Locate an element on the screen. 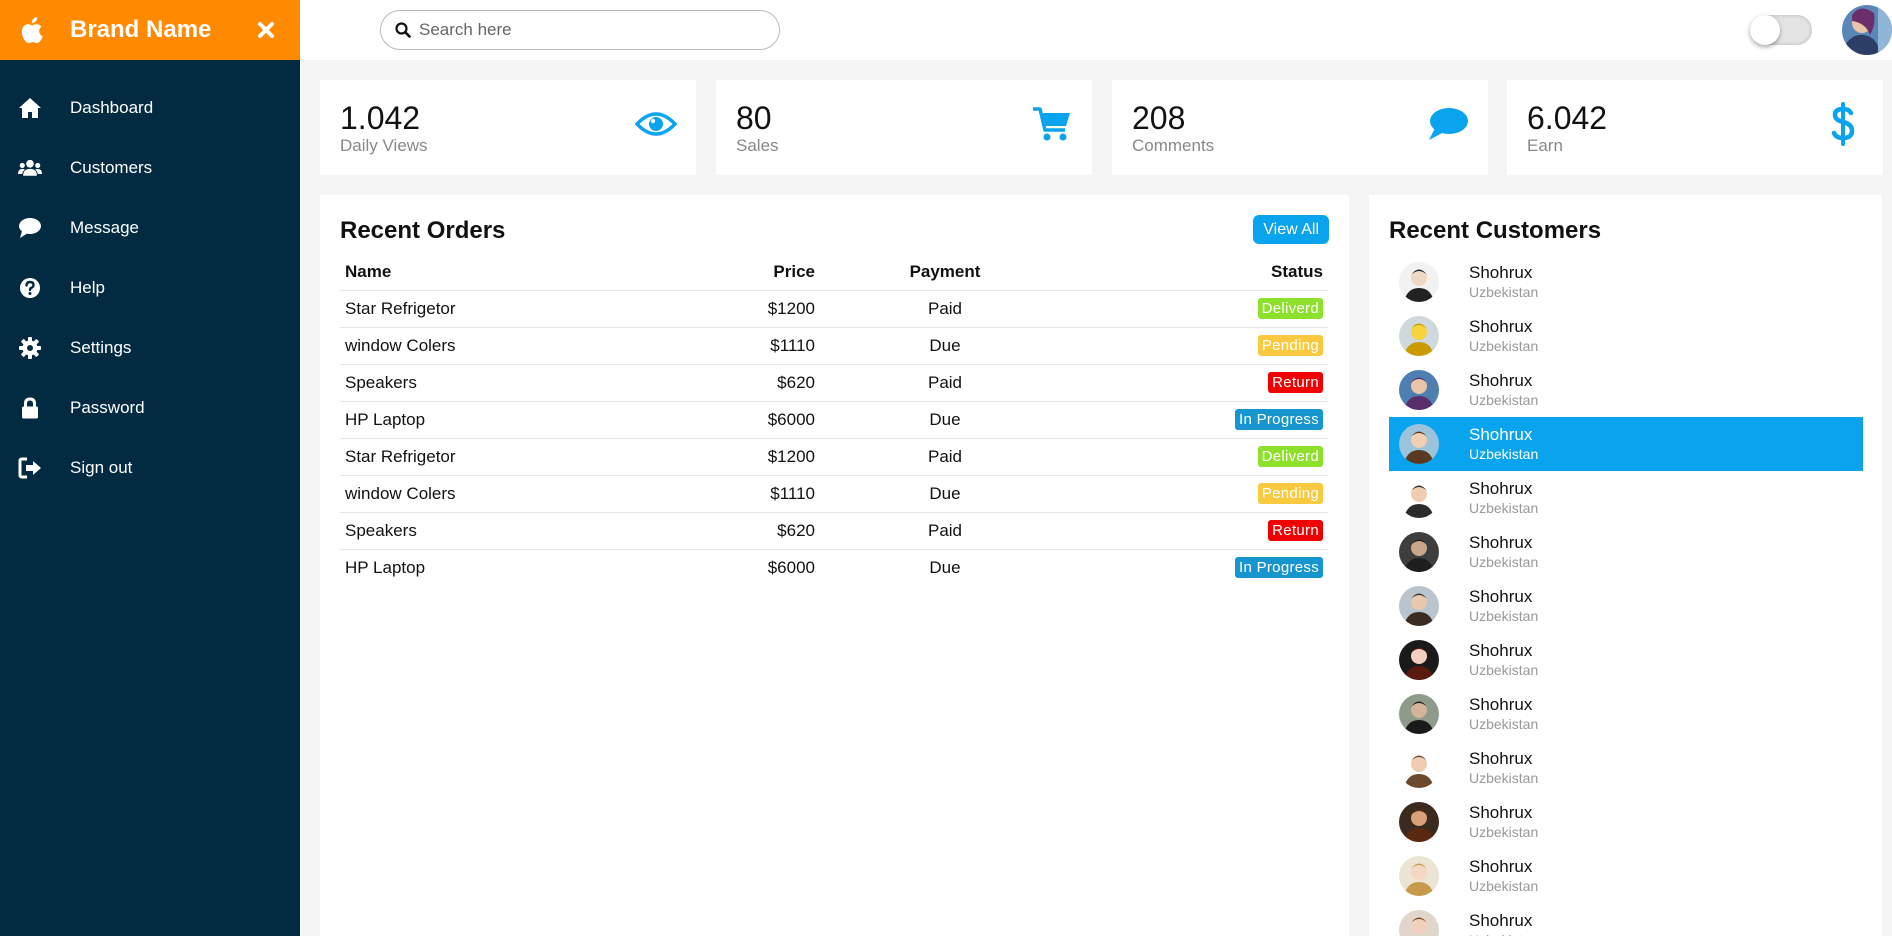 This screenshot has height=936, width=1892. comment-icon is located at coordinates (1448, 124).